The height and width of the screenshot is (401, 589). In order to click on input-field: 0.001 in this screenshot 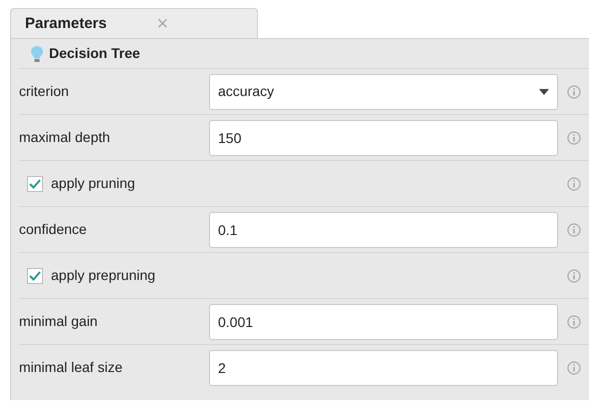, I will do `click(383, 322)`.